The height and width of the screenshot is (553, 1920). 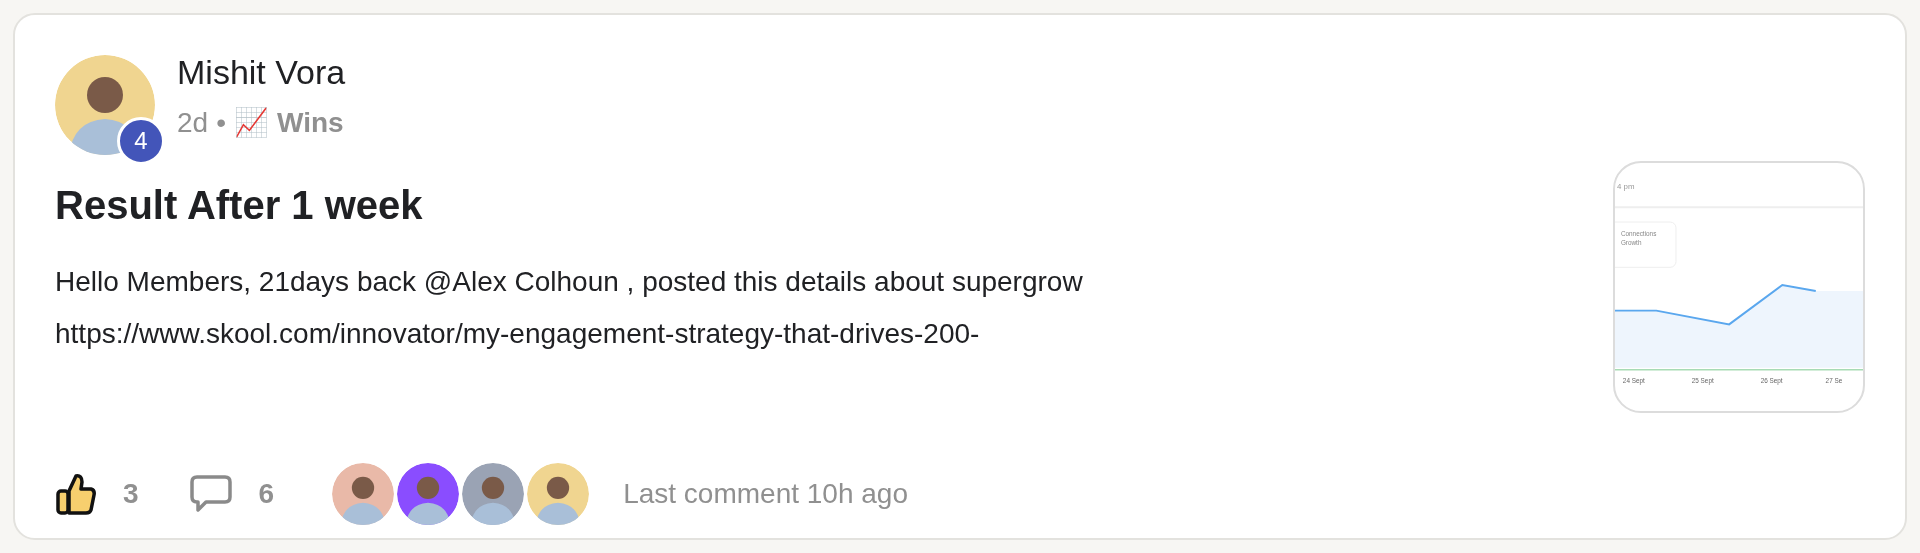 I want to click on level-badge: 4, so click(x=141, y=141).